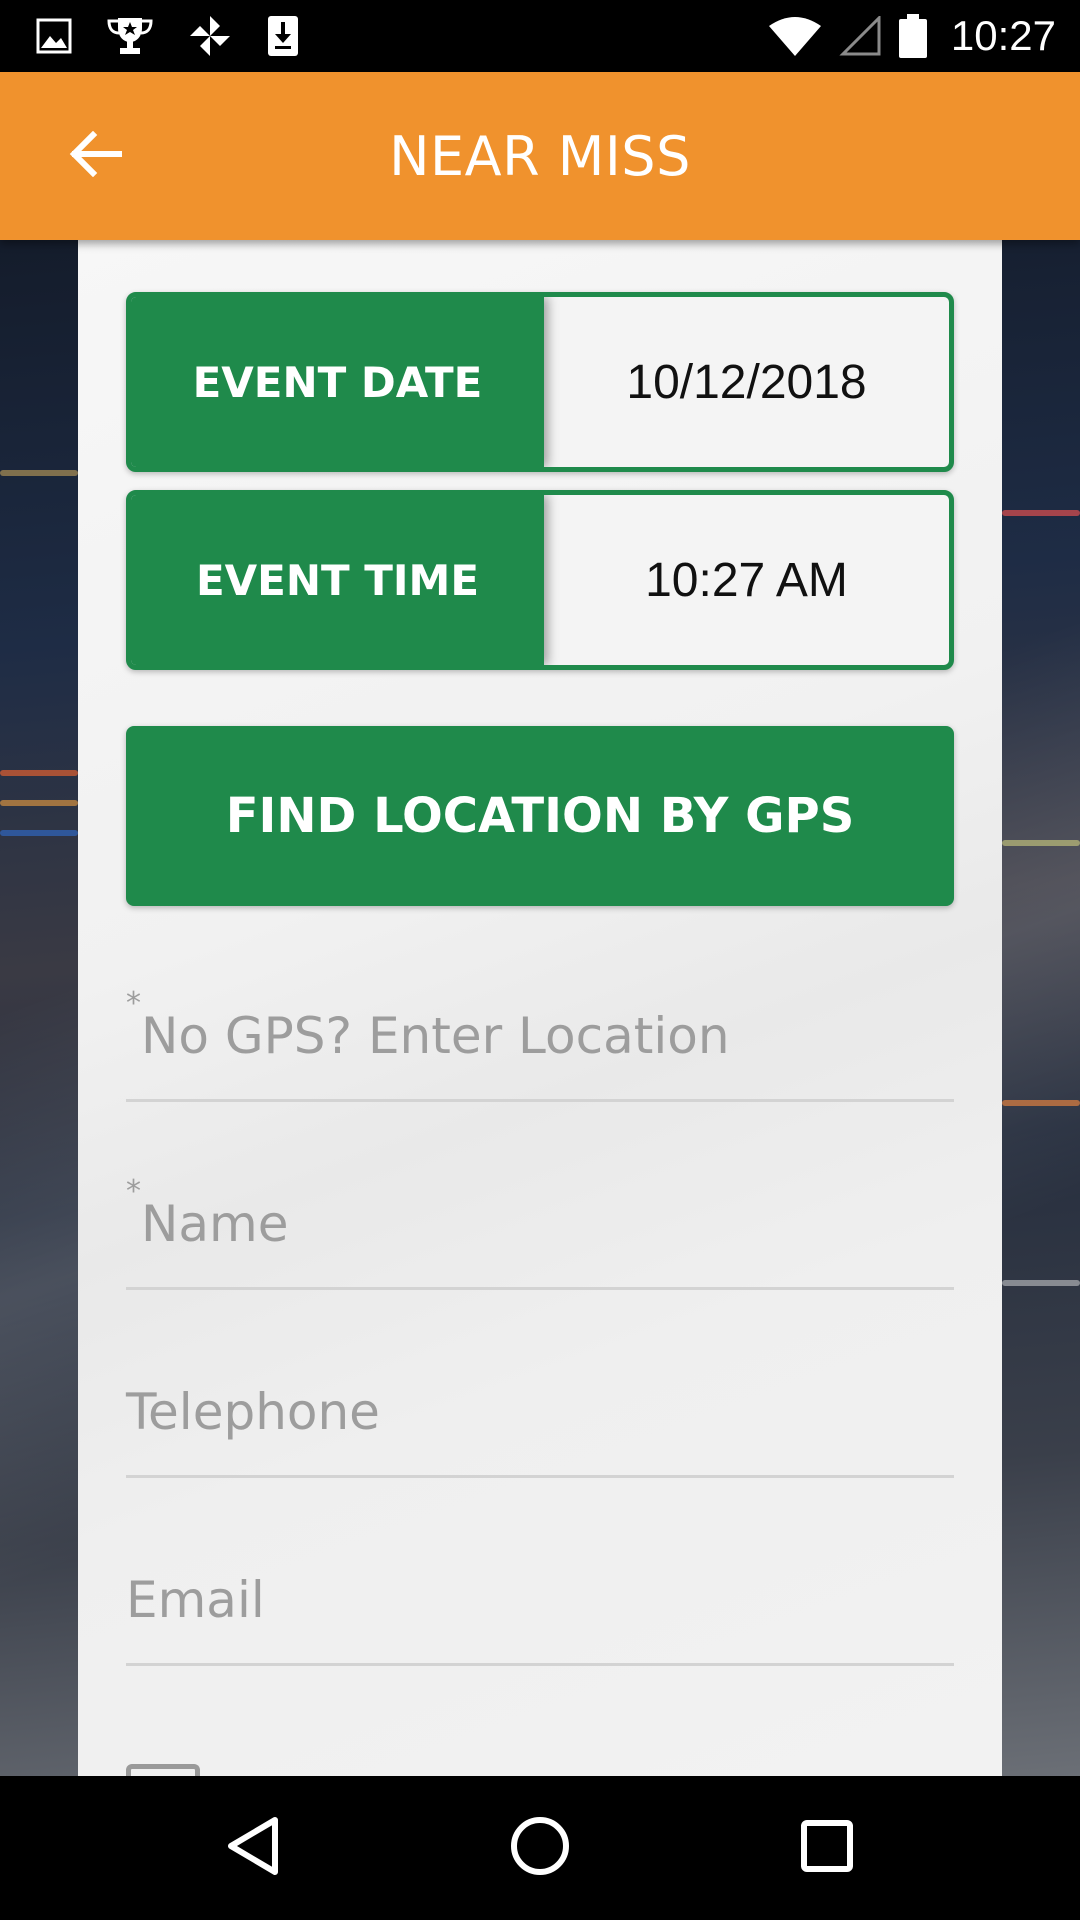 The width and height of the screenshot is (1080, 1920). Describe the element at coordinates (337, 580) in the screenshot. I see `event-time-label: EVENT TIME` at that location.